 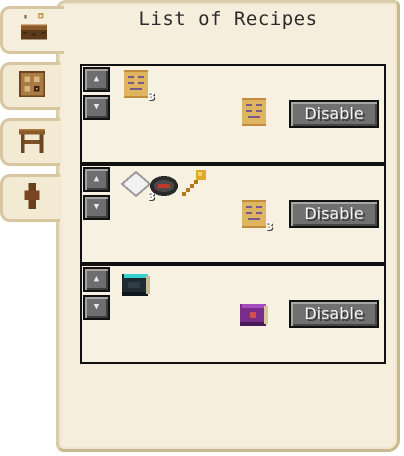 I want to click on compass-icon, so click(x=164, y=184).